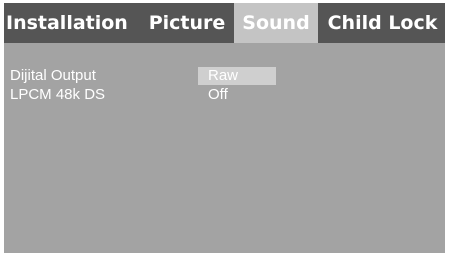 Image resolution: width=449 pixels, height=257 pixels. Describe the element at coordinates (74, 23) in the screenshot. I see `tab-installation: Installation` at that location.